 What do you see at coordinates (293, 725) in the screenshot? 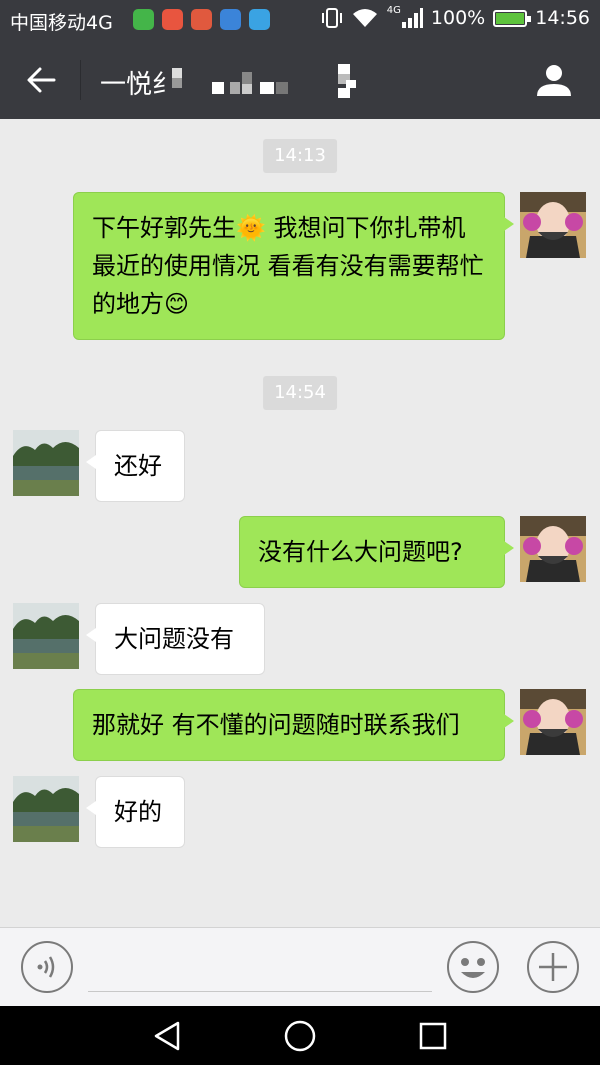
I see `outgoing-message: 那就好 有不懂的问题随时联系我们` at bounding box center [293, 725].